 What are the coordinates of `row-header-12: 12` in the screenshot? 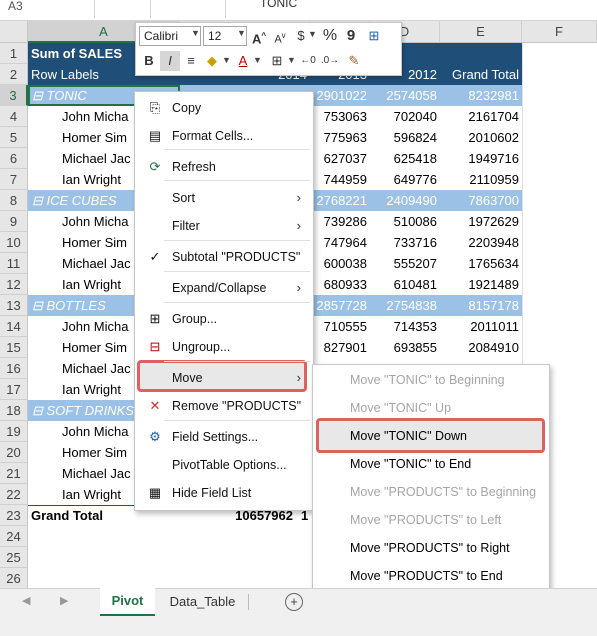 It's located at (14, 284).